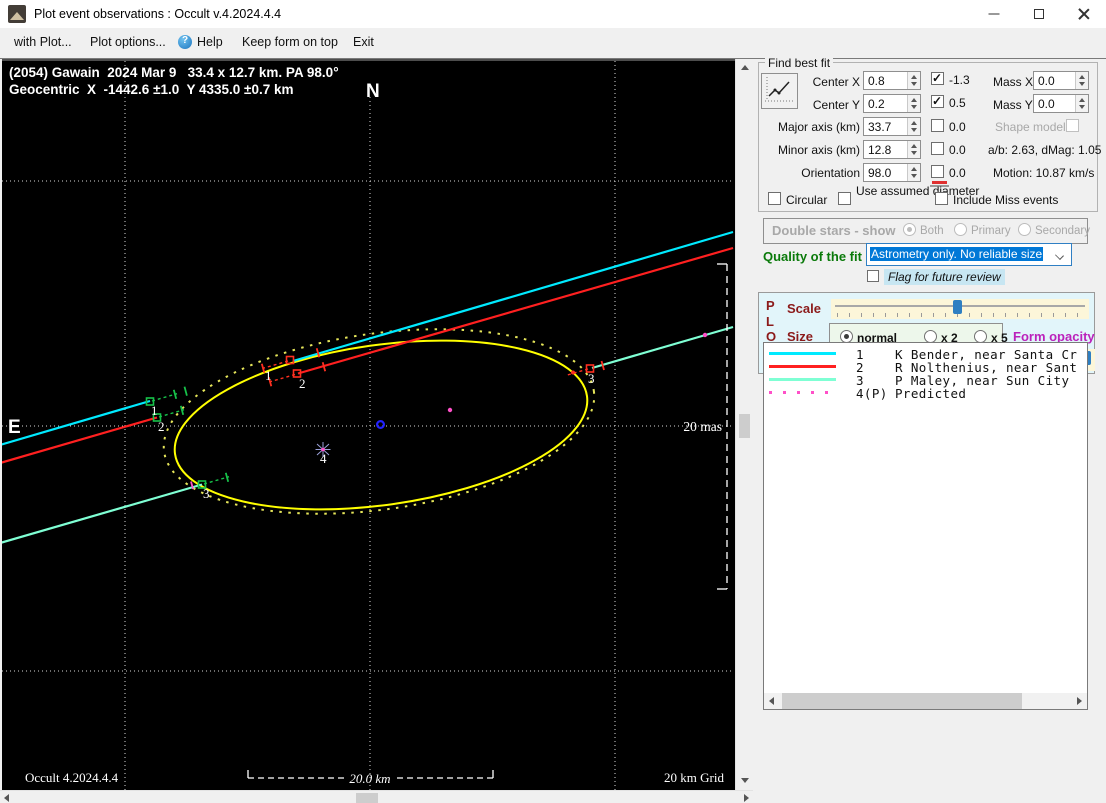 Image resolution: width=1106 pixels, height=803 pixels. I want to click on major-axis-value: 33.7, so click(880, 127).